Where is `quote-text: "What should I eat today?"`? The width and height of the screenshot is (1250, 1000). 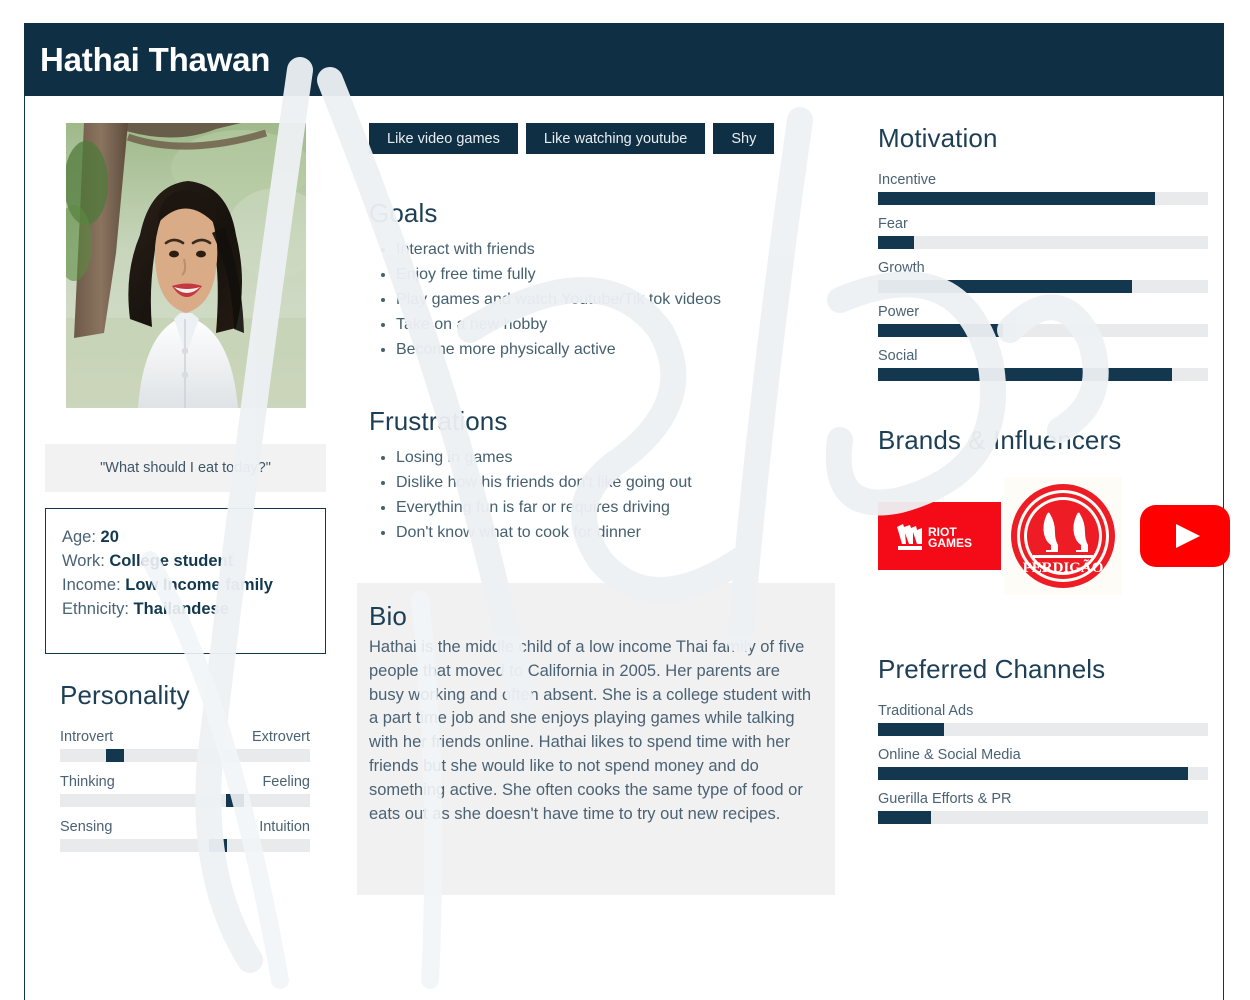
quote-text: "What should I eat today?" is located at coordinates (185, 468).